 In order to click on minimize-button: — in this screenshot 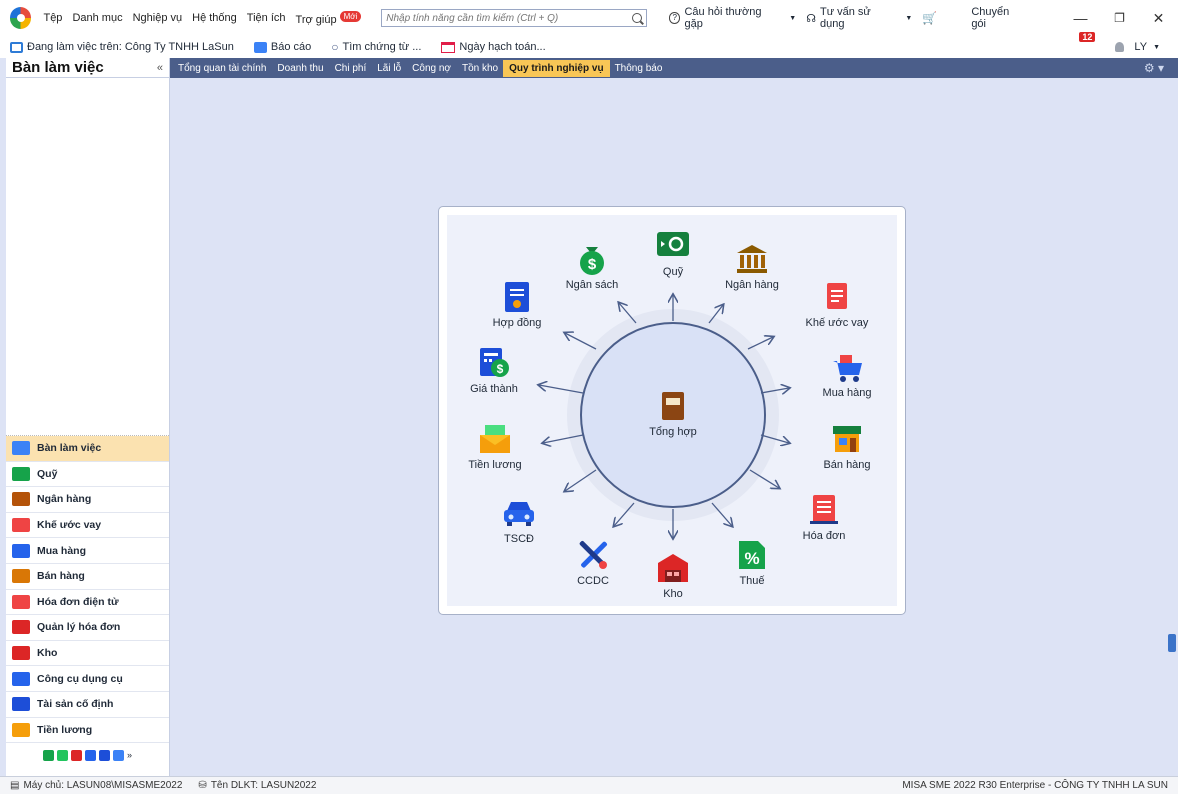, I will do `click(1080, 18)`.